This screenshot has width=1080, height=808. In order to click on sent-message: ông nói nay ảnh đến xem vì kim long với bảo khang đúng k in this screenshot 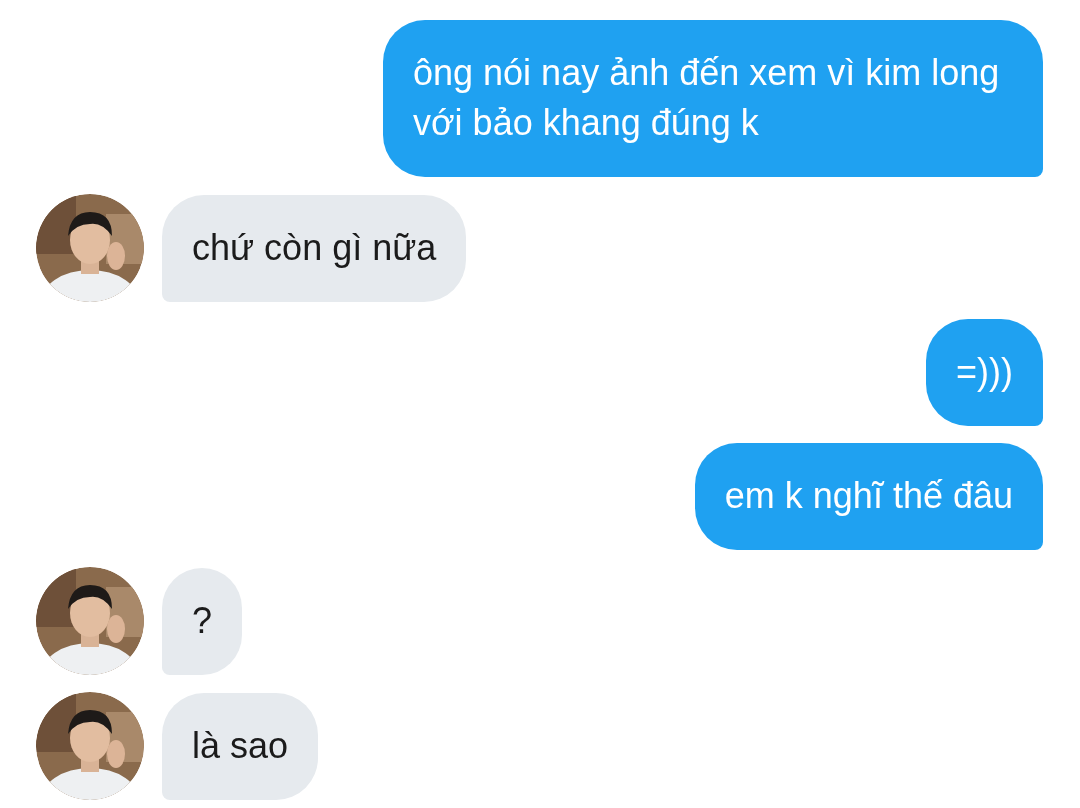, I will do `click(713, 98)`.